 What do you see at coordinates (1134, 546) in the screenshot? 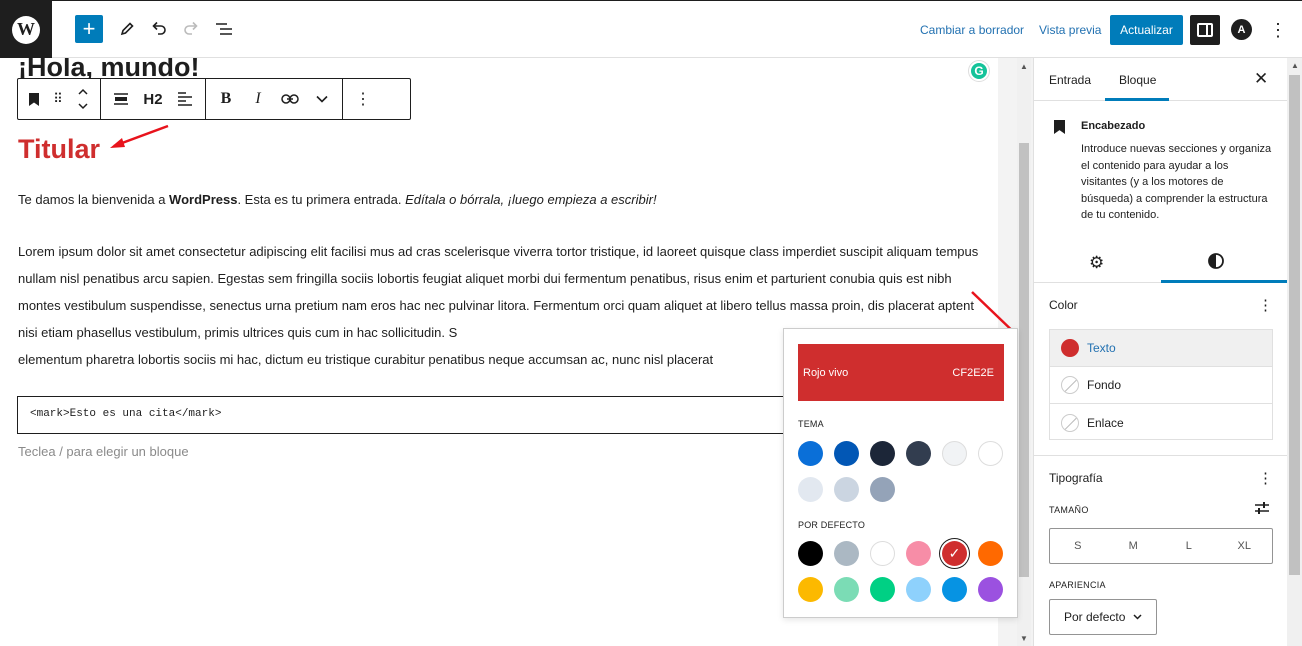
I see `font-size-m: M` at bounding box center [1134, 546].